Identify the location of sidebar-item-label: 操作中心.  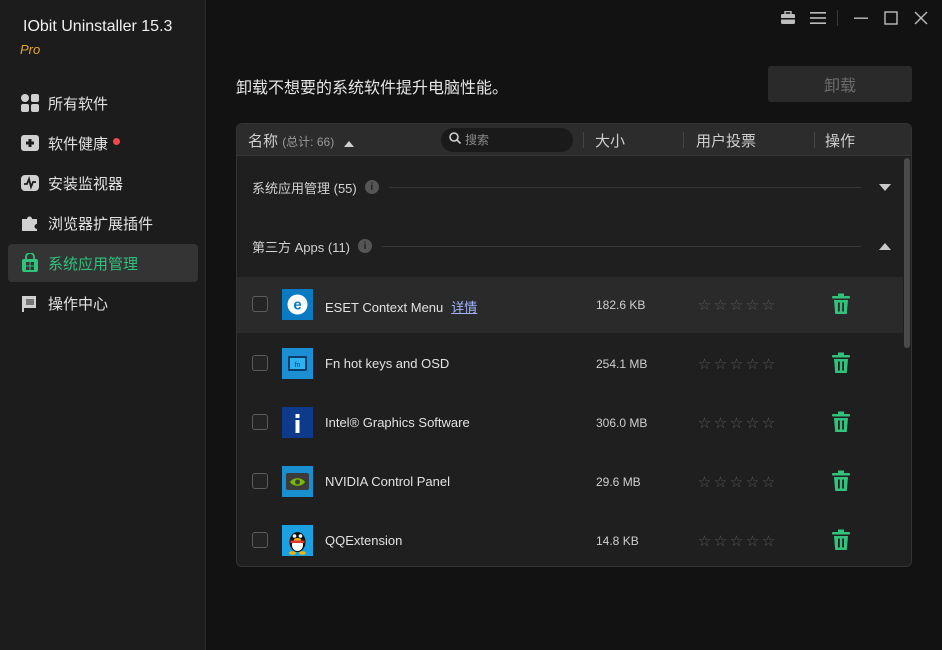
(78, 304).